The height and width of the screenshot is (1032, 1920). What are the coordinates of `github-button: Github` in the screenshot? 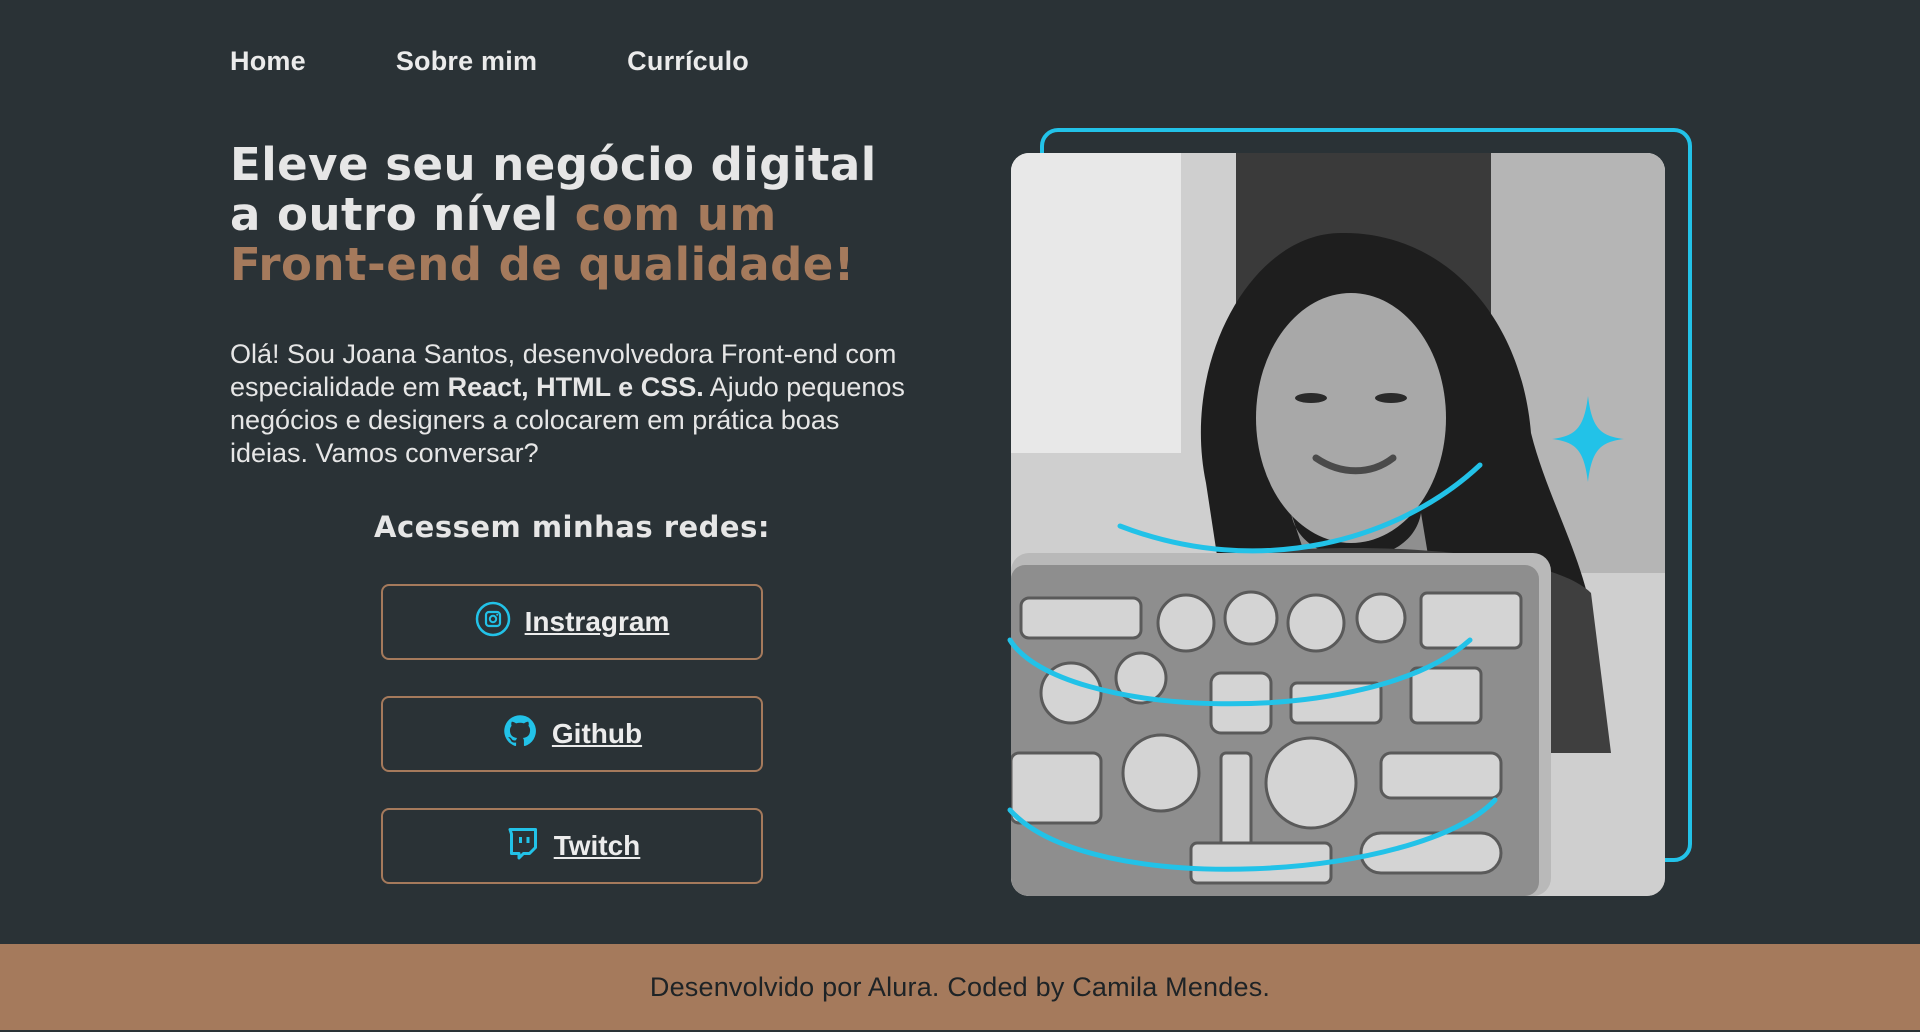 It's located at (572, 734).